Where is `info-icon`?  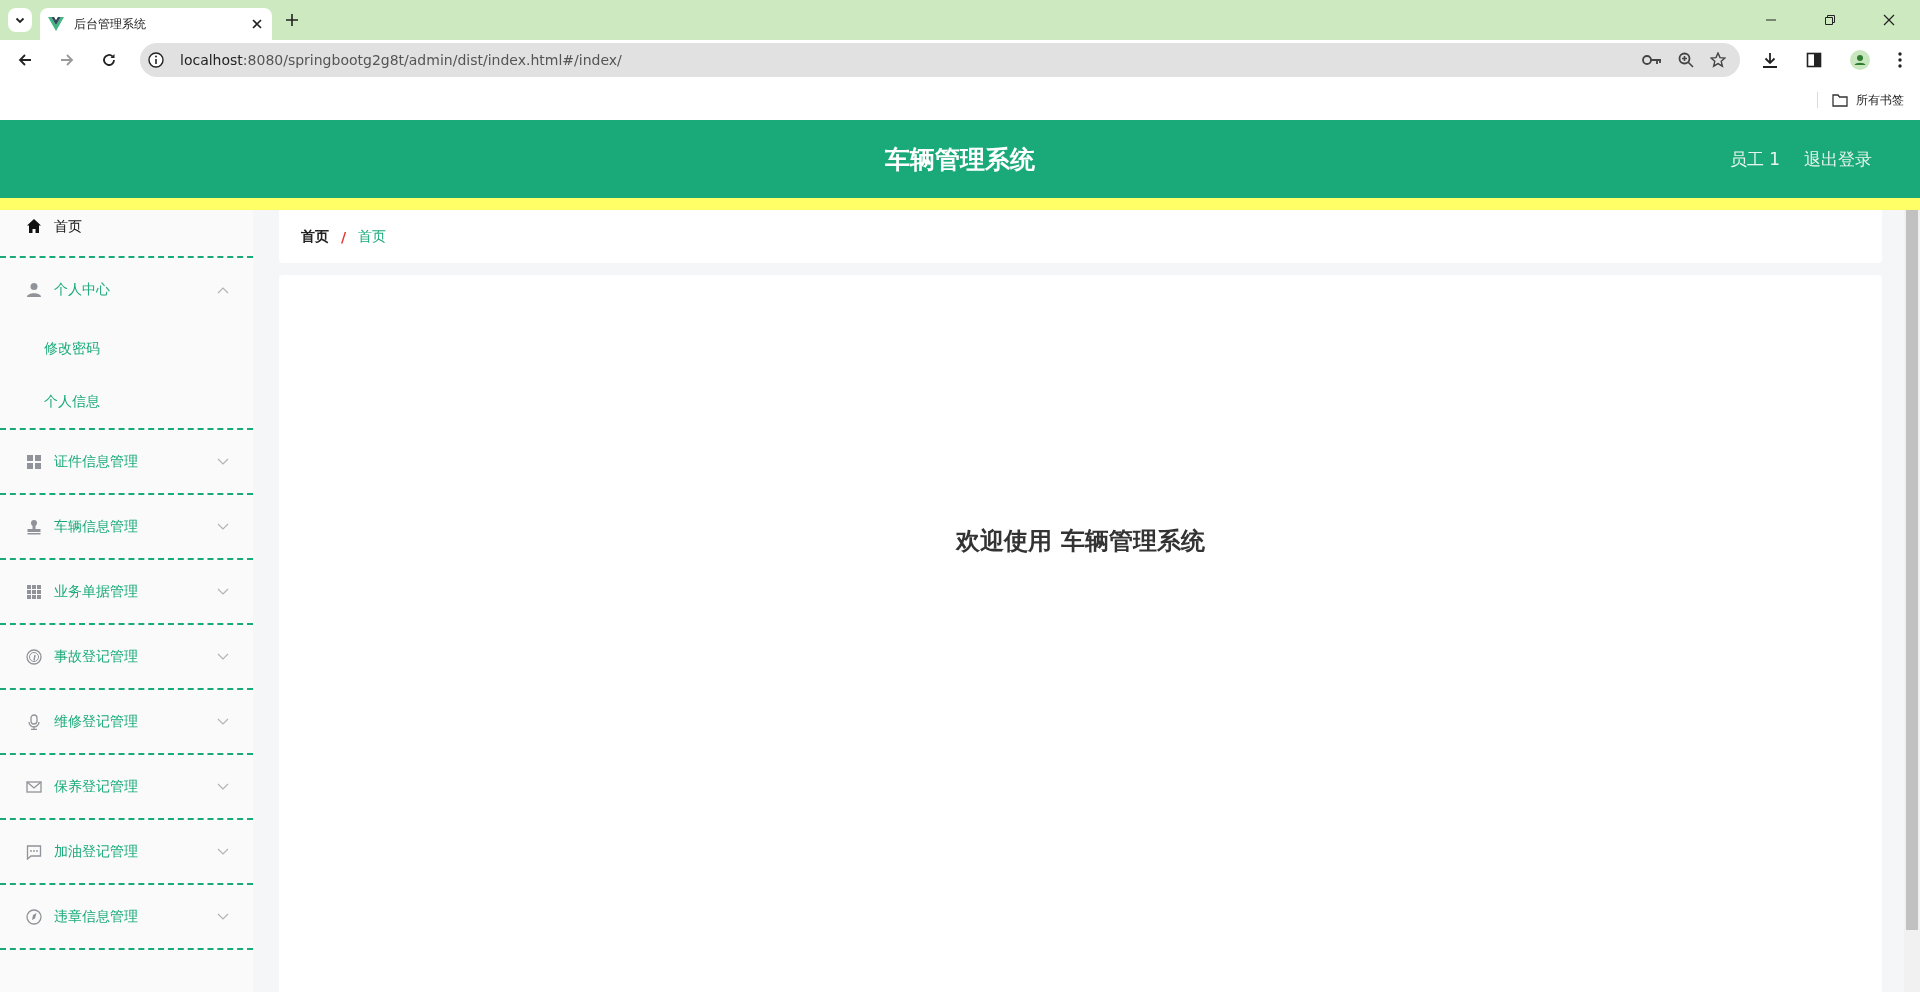
info-icon is located at coordinates (156, 60).